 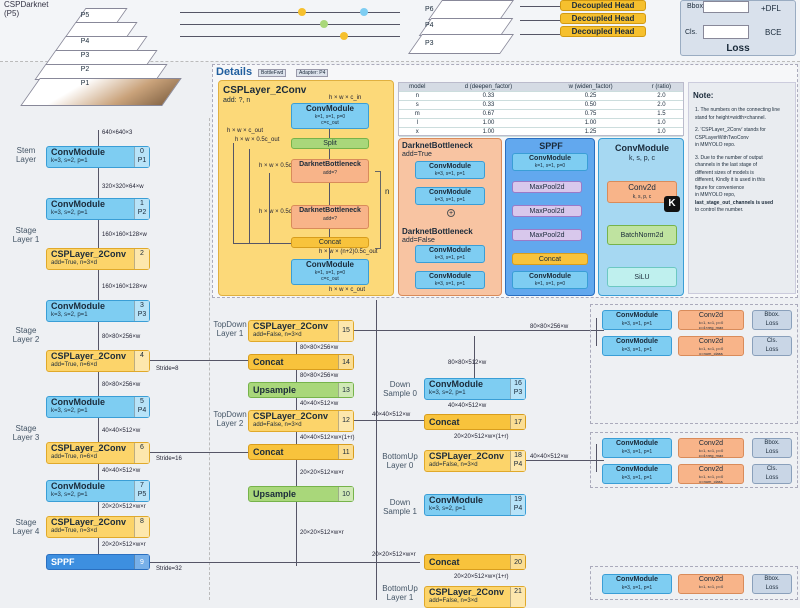 I want to click on table-cell: 2.0, so click(x=661, y=105).